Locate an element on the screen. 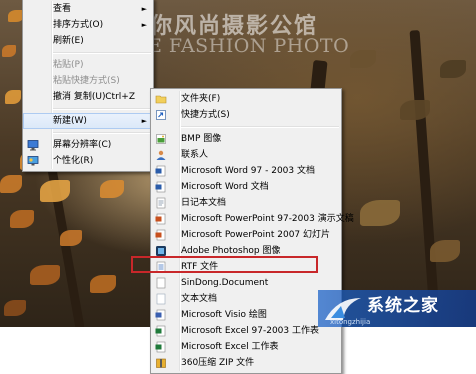 Image resolution: width=476 pixels, height=374 pixels. menu-item-screen-resolution: 屏幕分辨率(C) is located at coordinates (88, 145).